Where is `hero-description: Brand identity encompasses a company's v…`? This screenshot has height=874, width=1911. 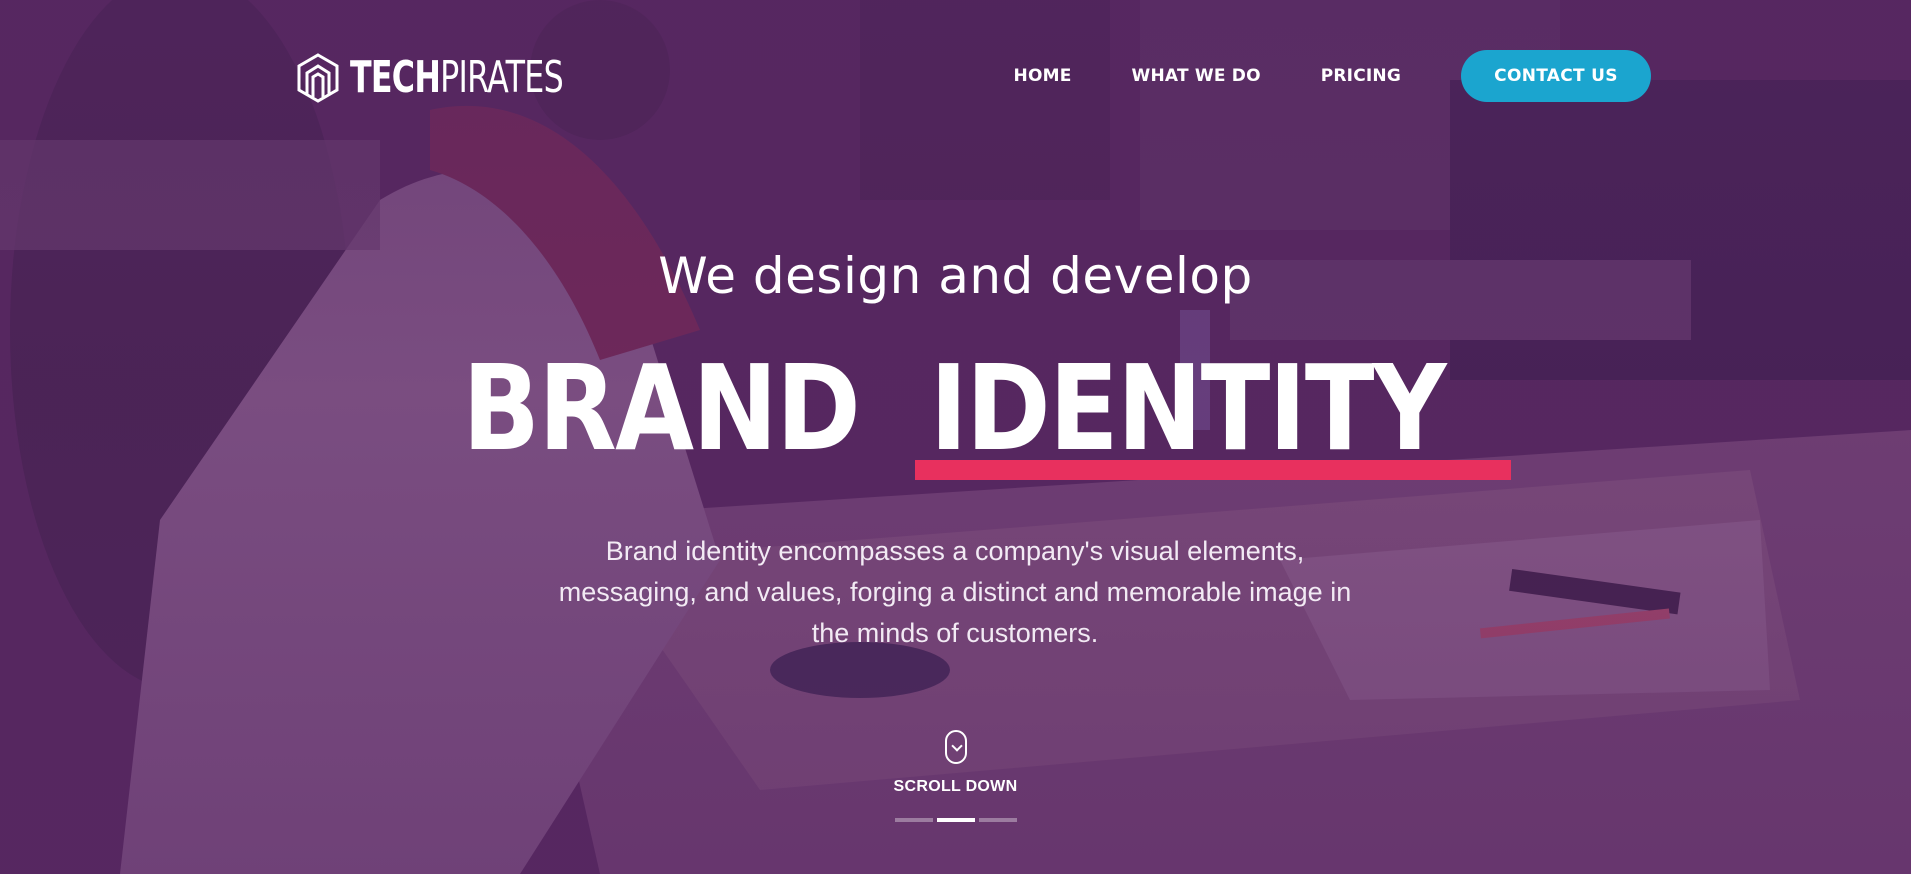
hero-description: Brand identity encompasses a company's v… is located at coordinates (955, 592).